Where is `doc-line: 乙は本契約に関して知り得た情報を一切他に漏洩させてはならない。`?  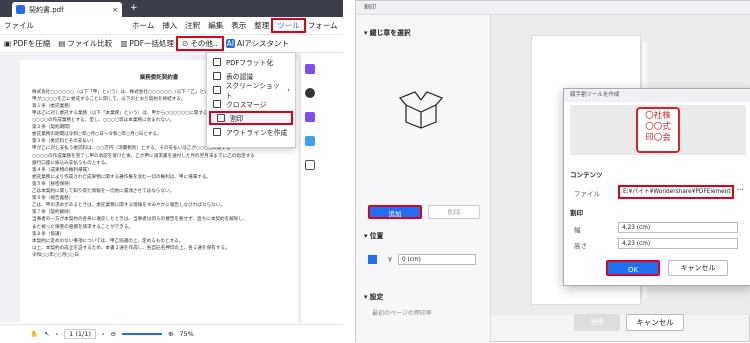 doc-line: 乙は本契約に関して知り得た情報を一切他に漏洩させてはならない。 is located at coordinates (103, 192).